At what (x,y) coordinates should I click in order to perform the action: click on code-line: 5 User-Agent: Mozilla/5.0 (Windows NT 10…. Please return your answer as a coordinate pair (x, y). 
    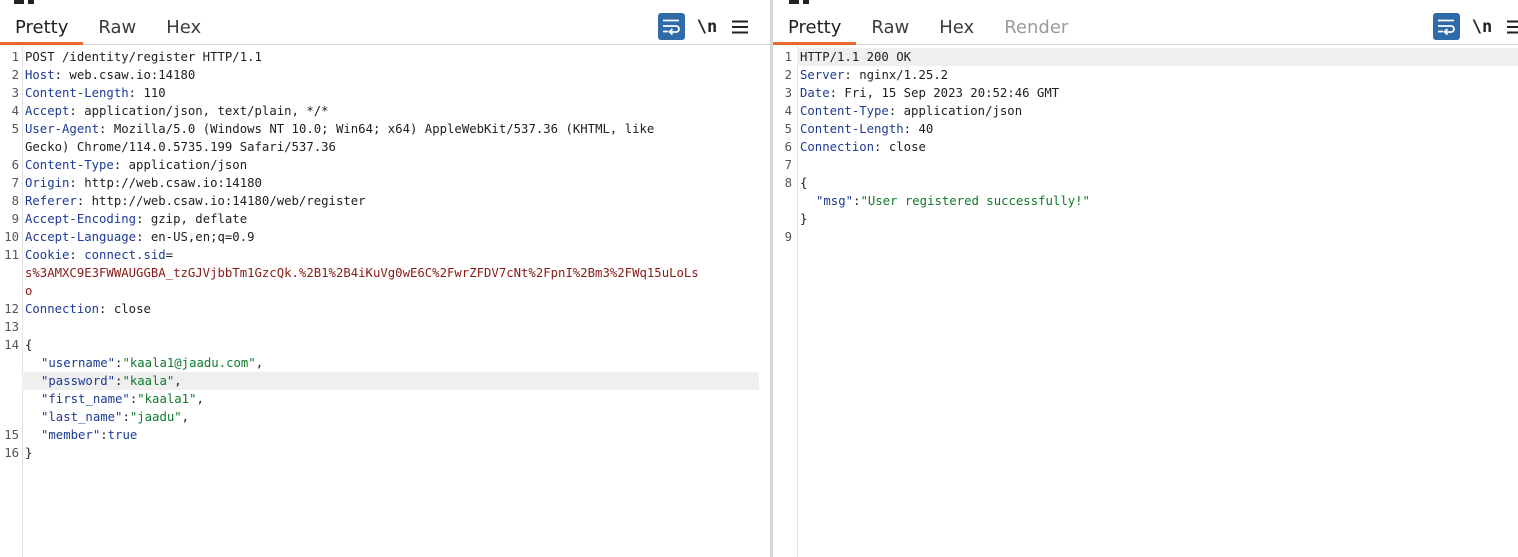
    Looking at the image, I should click on (385, 129).